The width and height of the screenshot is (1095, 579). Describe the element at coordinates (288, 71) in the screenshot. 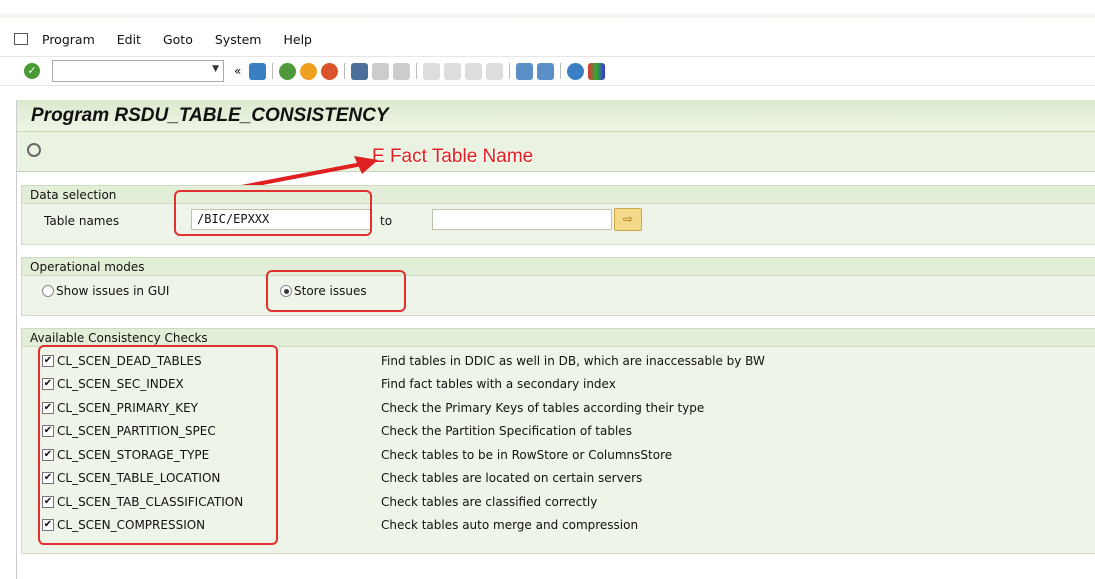

I see `back-icon` at that location.